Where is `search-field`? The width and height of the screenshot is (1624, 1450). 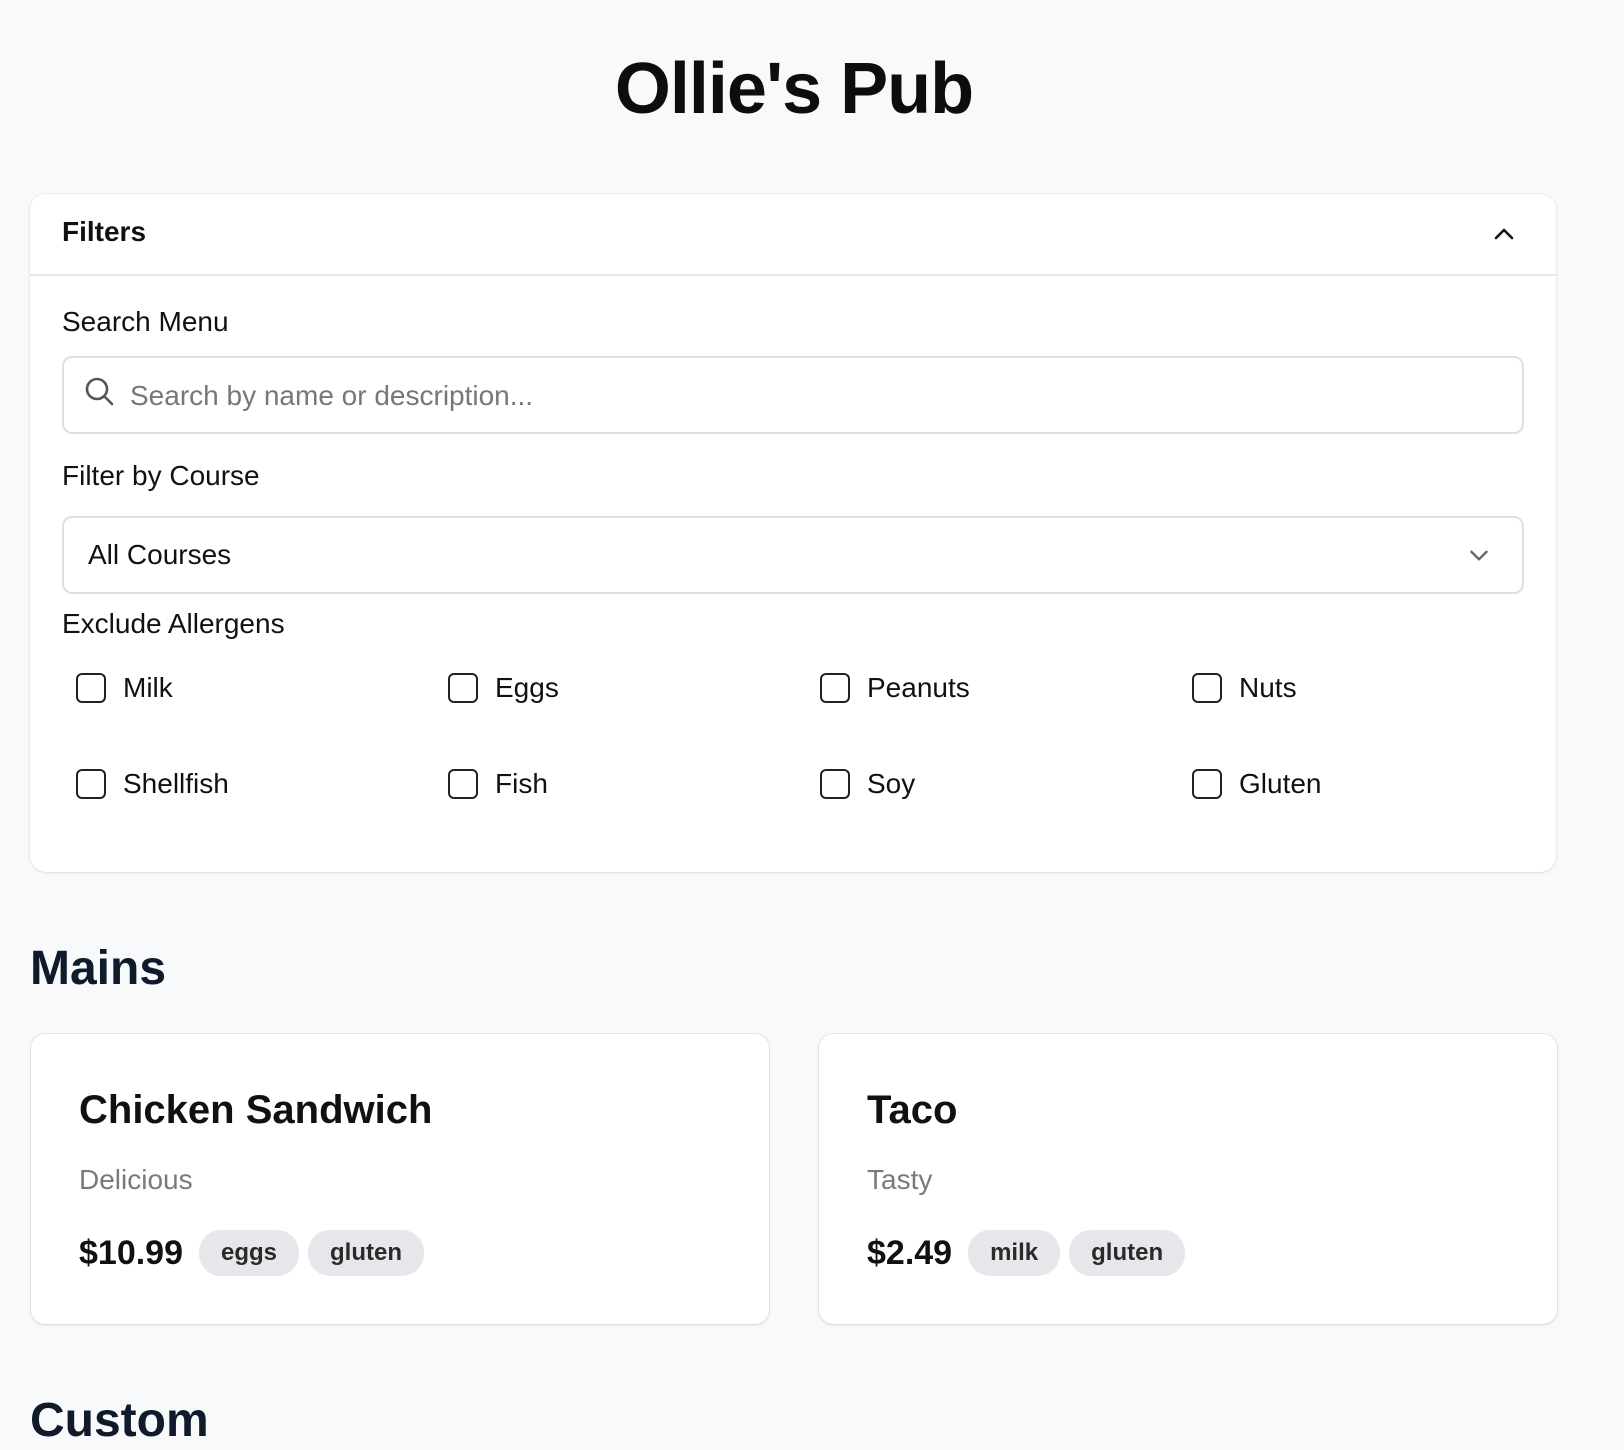 search-field is located at coordinates (793, 395).